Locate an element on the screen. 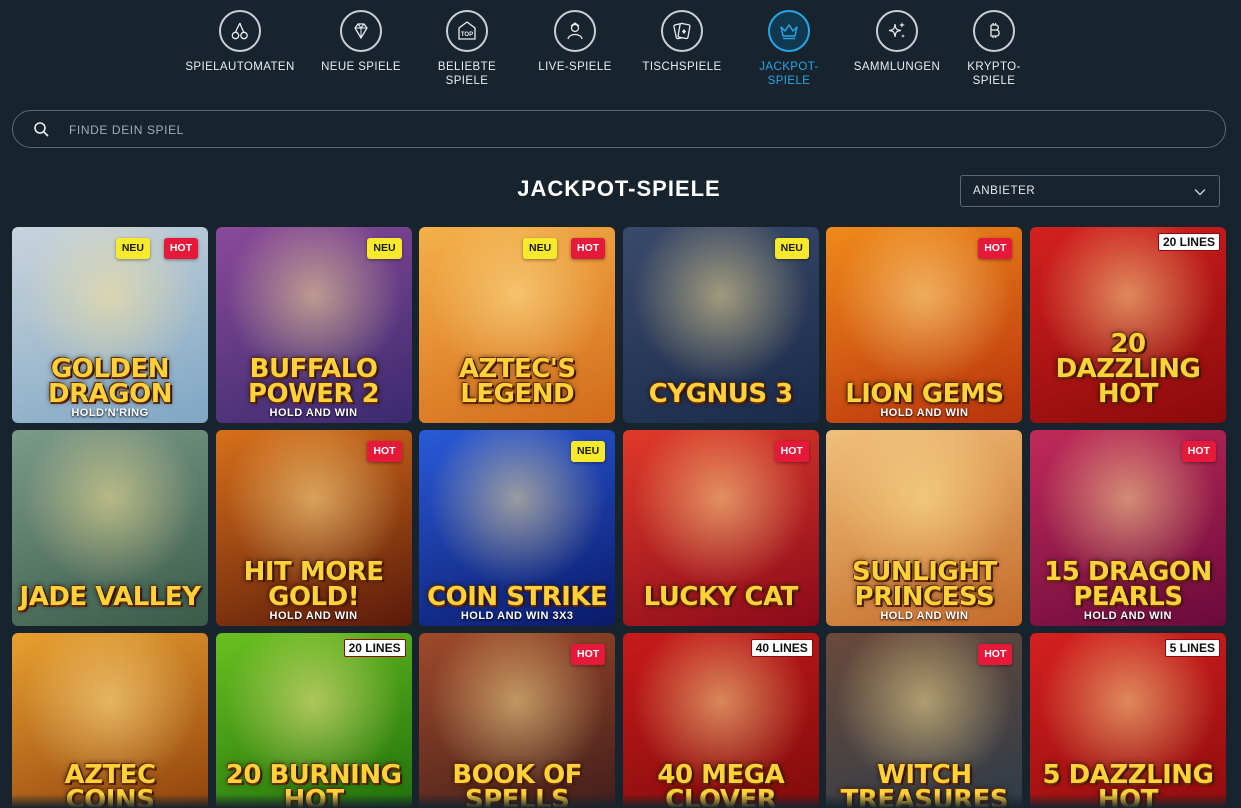 The width and height of the screenshot is (1241, 808). category-label: SAMMLUNGEN is located at coordinates (897, 67).